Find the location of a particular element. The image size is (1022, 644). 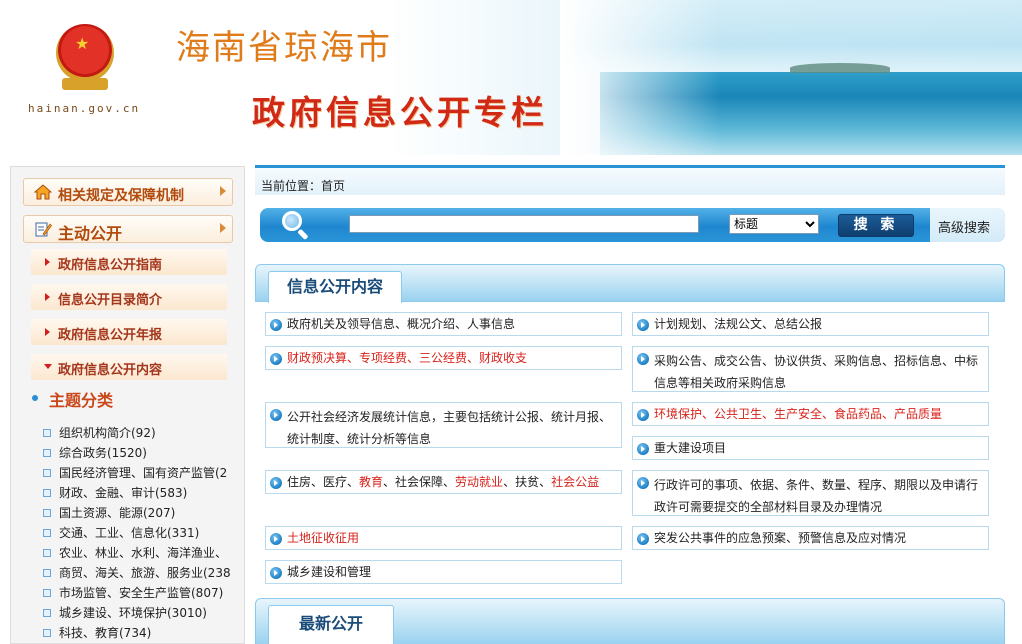

breadcrumb-label: 当前位置： is located at coordinates (291, 186).